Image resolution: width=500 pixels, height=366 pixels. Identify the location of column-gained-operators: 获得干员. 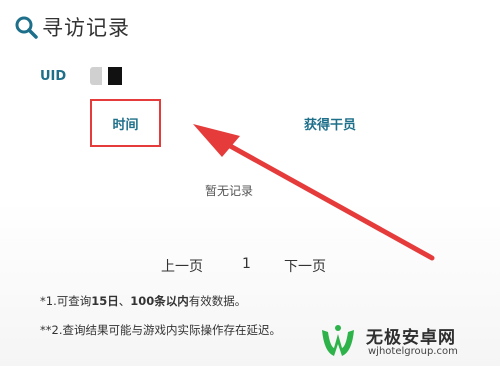
(330, 123).